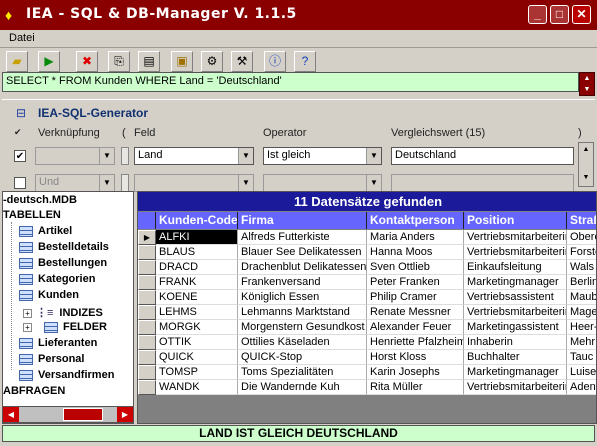  I want to click on tools-icon: ⚒, so click(242, 61).